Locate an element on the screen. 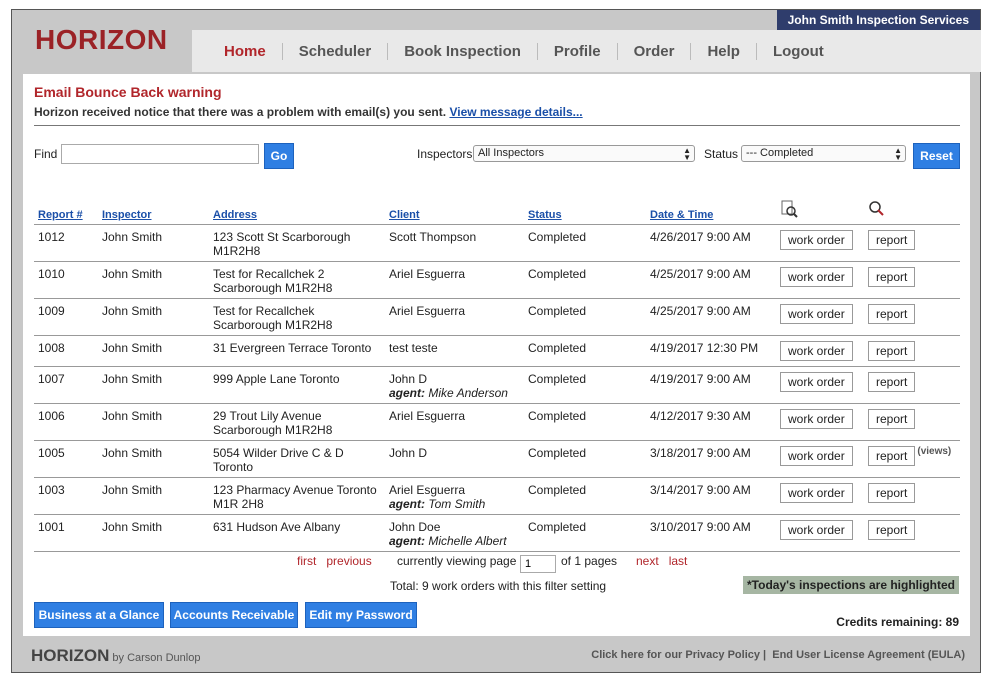 This screenshot has width=992, height=684. sort-address: Address is located at coordinates (235, 215).